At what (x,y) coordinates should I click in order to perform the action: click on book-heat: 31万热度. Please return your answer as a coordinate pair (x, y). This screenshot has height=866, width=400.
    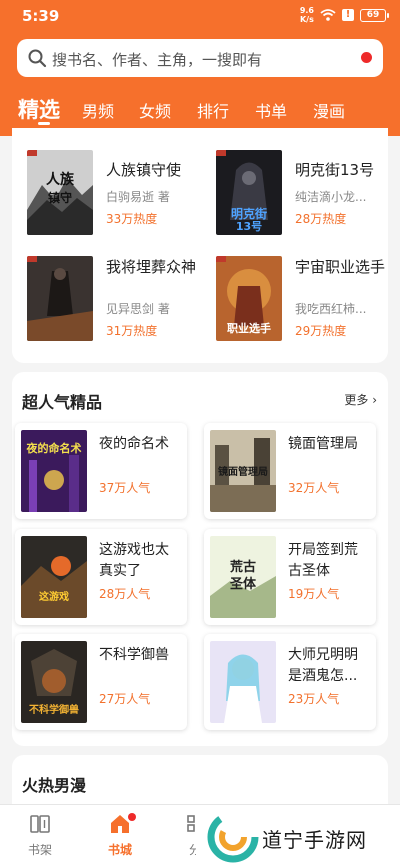
    Looking at the image, I should click on (132, 331).